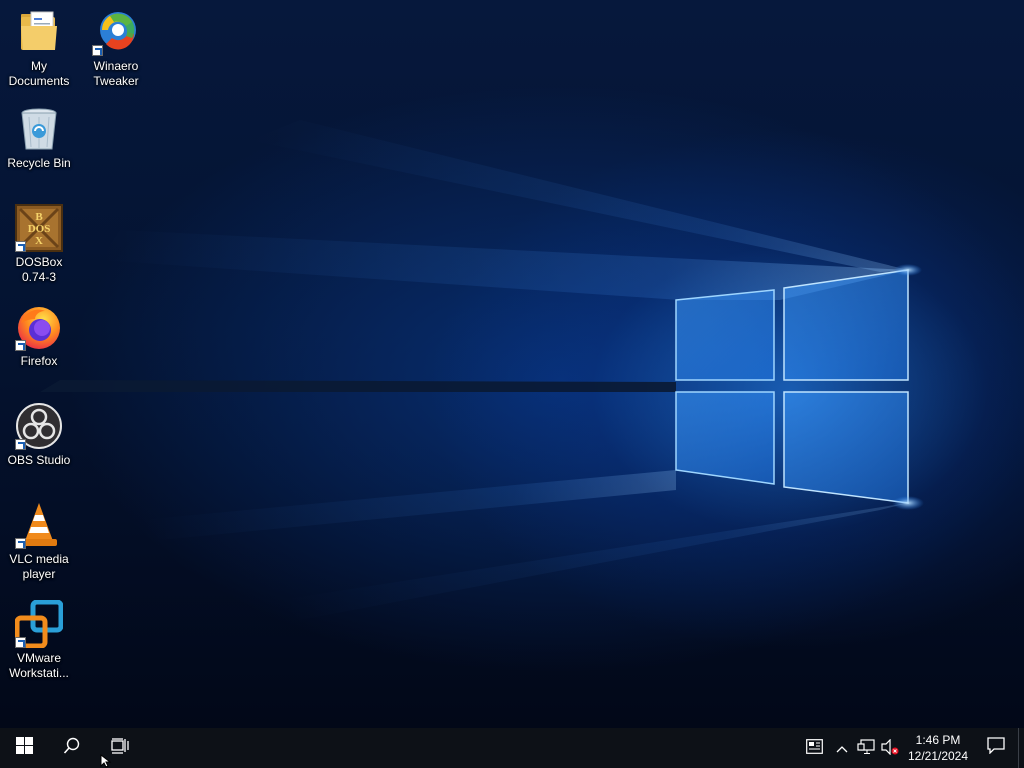 Image resolution: width=1024 pixels, height=768 pixels. I want to click on network-button, so click(866, 748).